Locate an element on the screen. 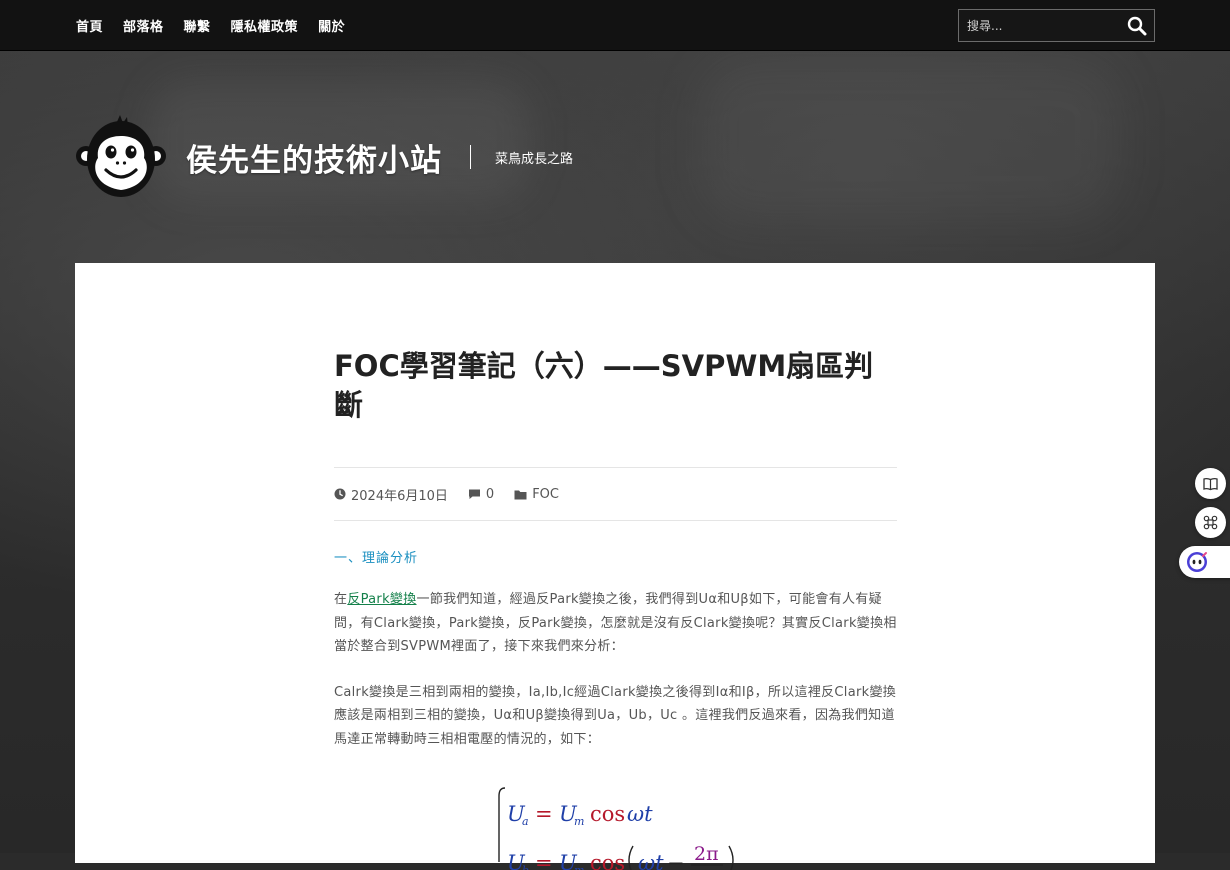 The height and width of the screenshot is (870, 1230). post-comments: 0 is located at coordinates (481, 494).